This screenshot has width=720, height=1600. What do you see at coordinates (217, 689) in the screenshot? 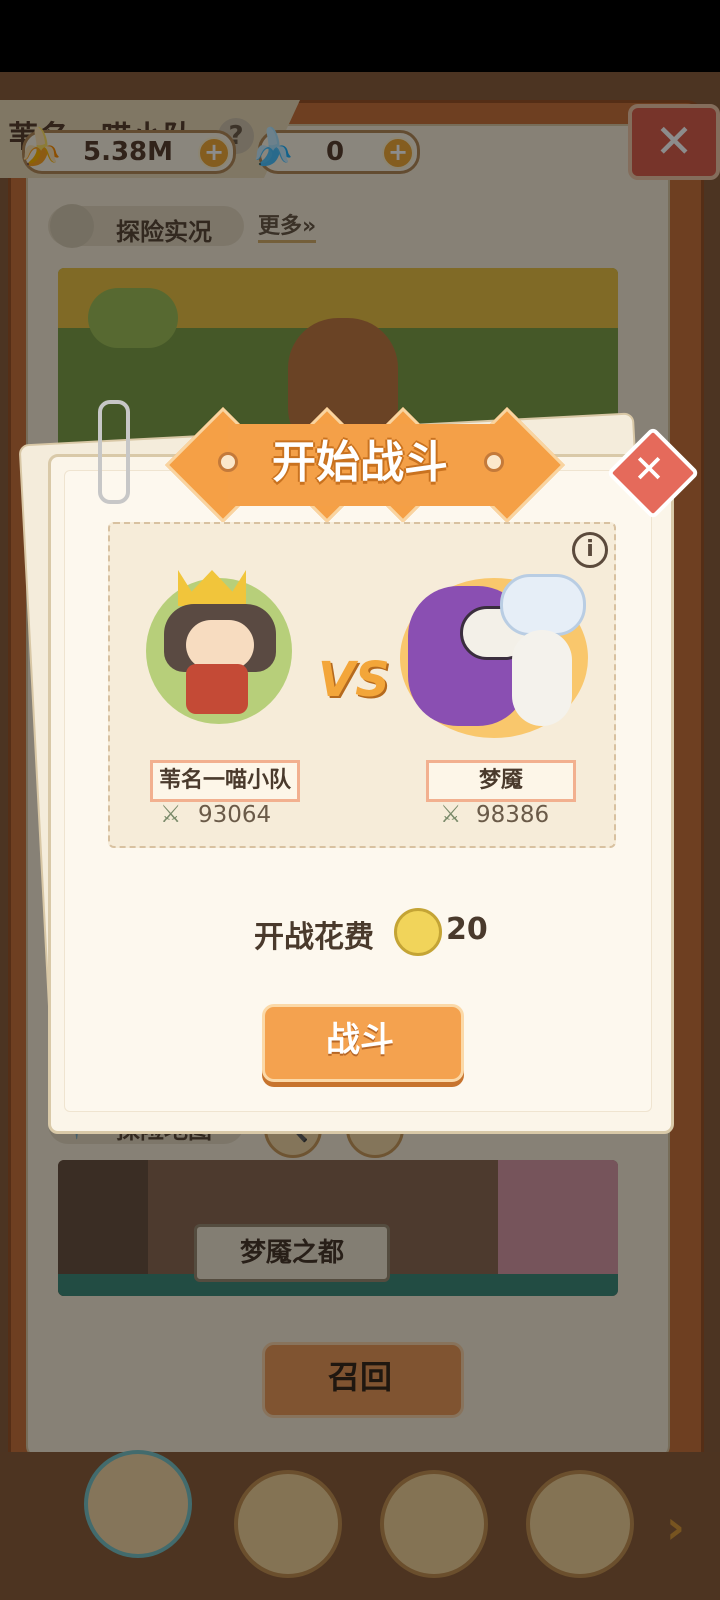
I see `samurai-body` at bounding box center [217, 689].